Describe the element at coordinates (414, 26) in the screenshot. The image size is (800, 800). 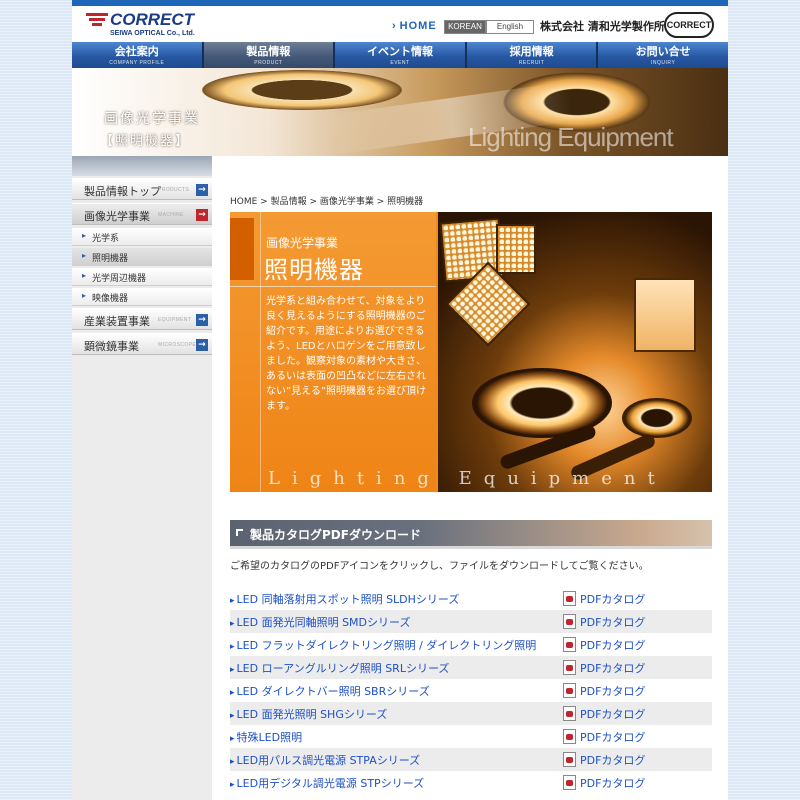
I see `home-link: HOME` at that location.